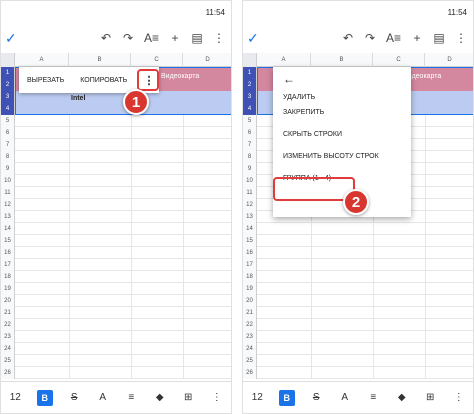 The height and width of the screenshot is (414, 474). Describe the element at coordinates (373, 397) in the screenshot. I see `align-button: ≡` at that location.